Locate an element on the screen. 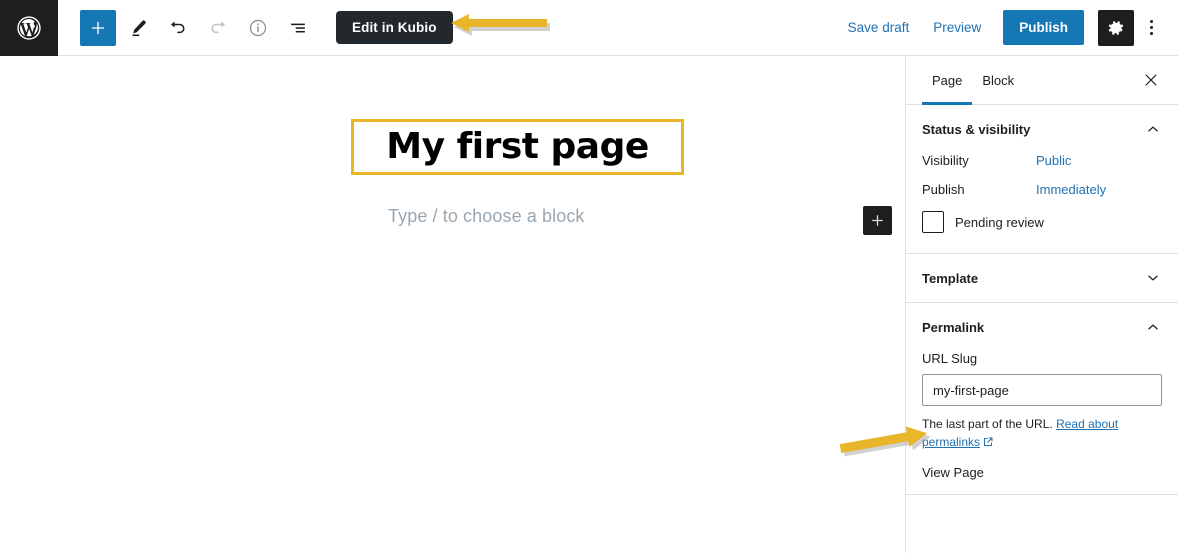  block-inserter-toggle is located at coordinates (98, 27).